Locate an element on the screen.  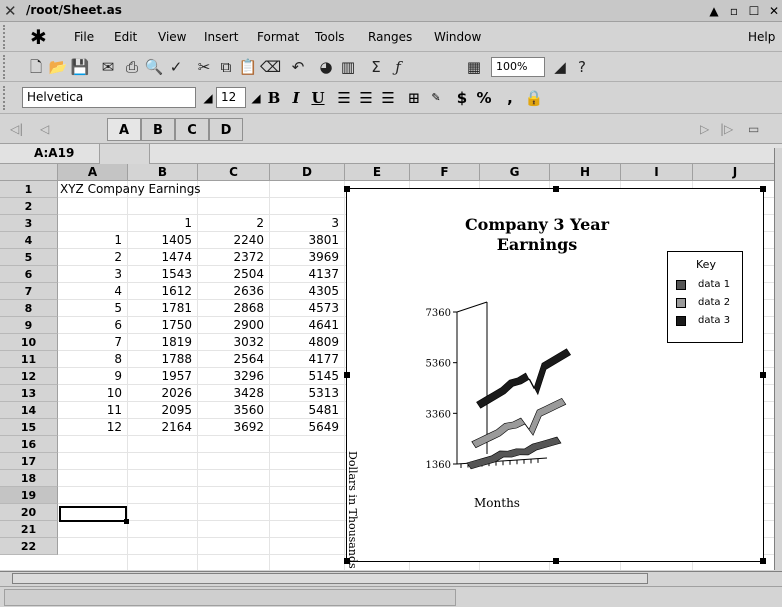
cell-c14: 3560 is located at coordinates (234, 410).